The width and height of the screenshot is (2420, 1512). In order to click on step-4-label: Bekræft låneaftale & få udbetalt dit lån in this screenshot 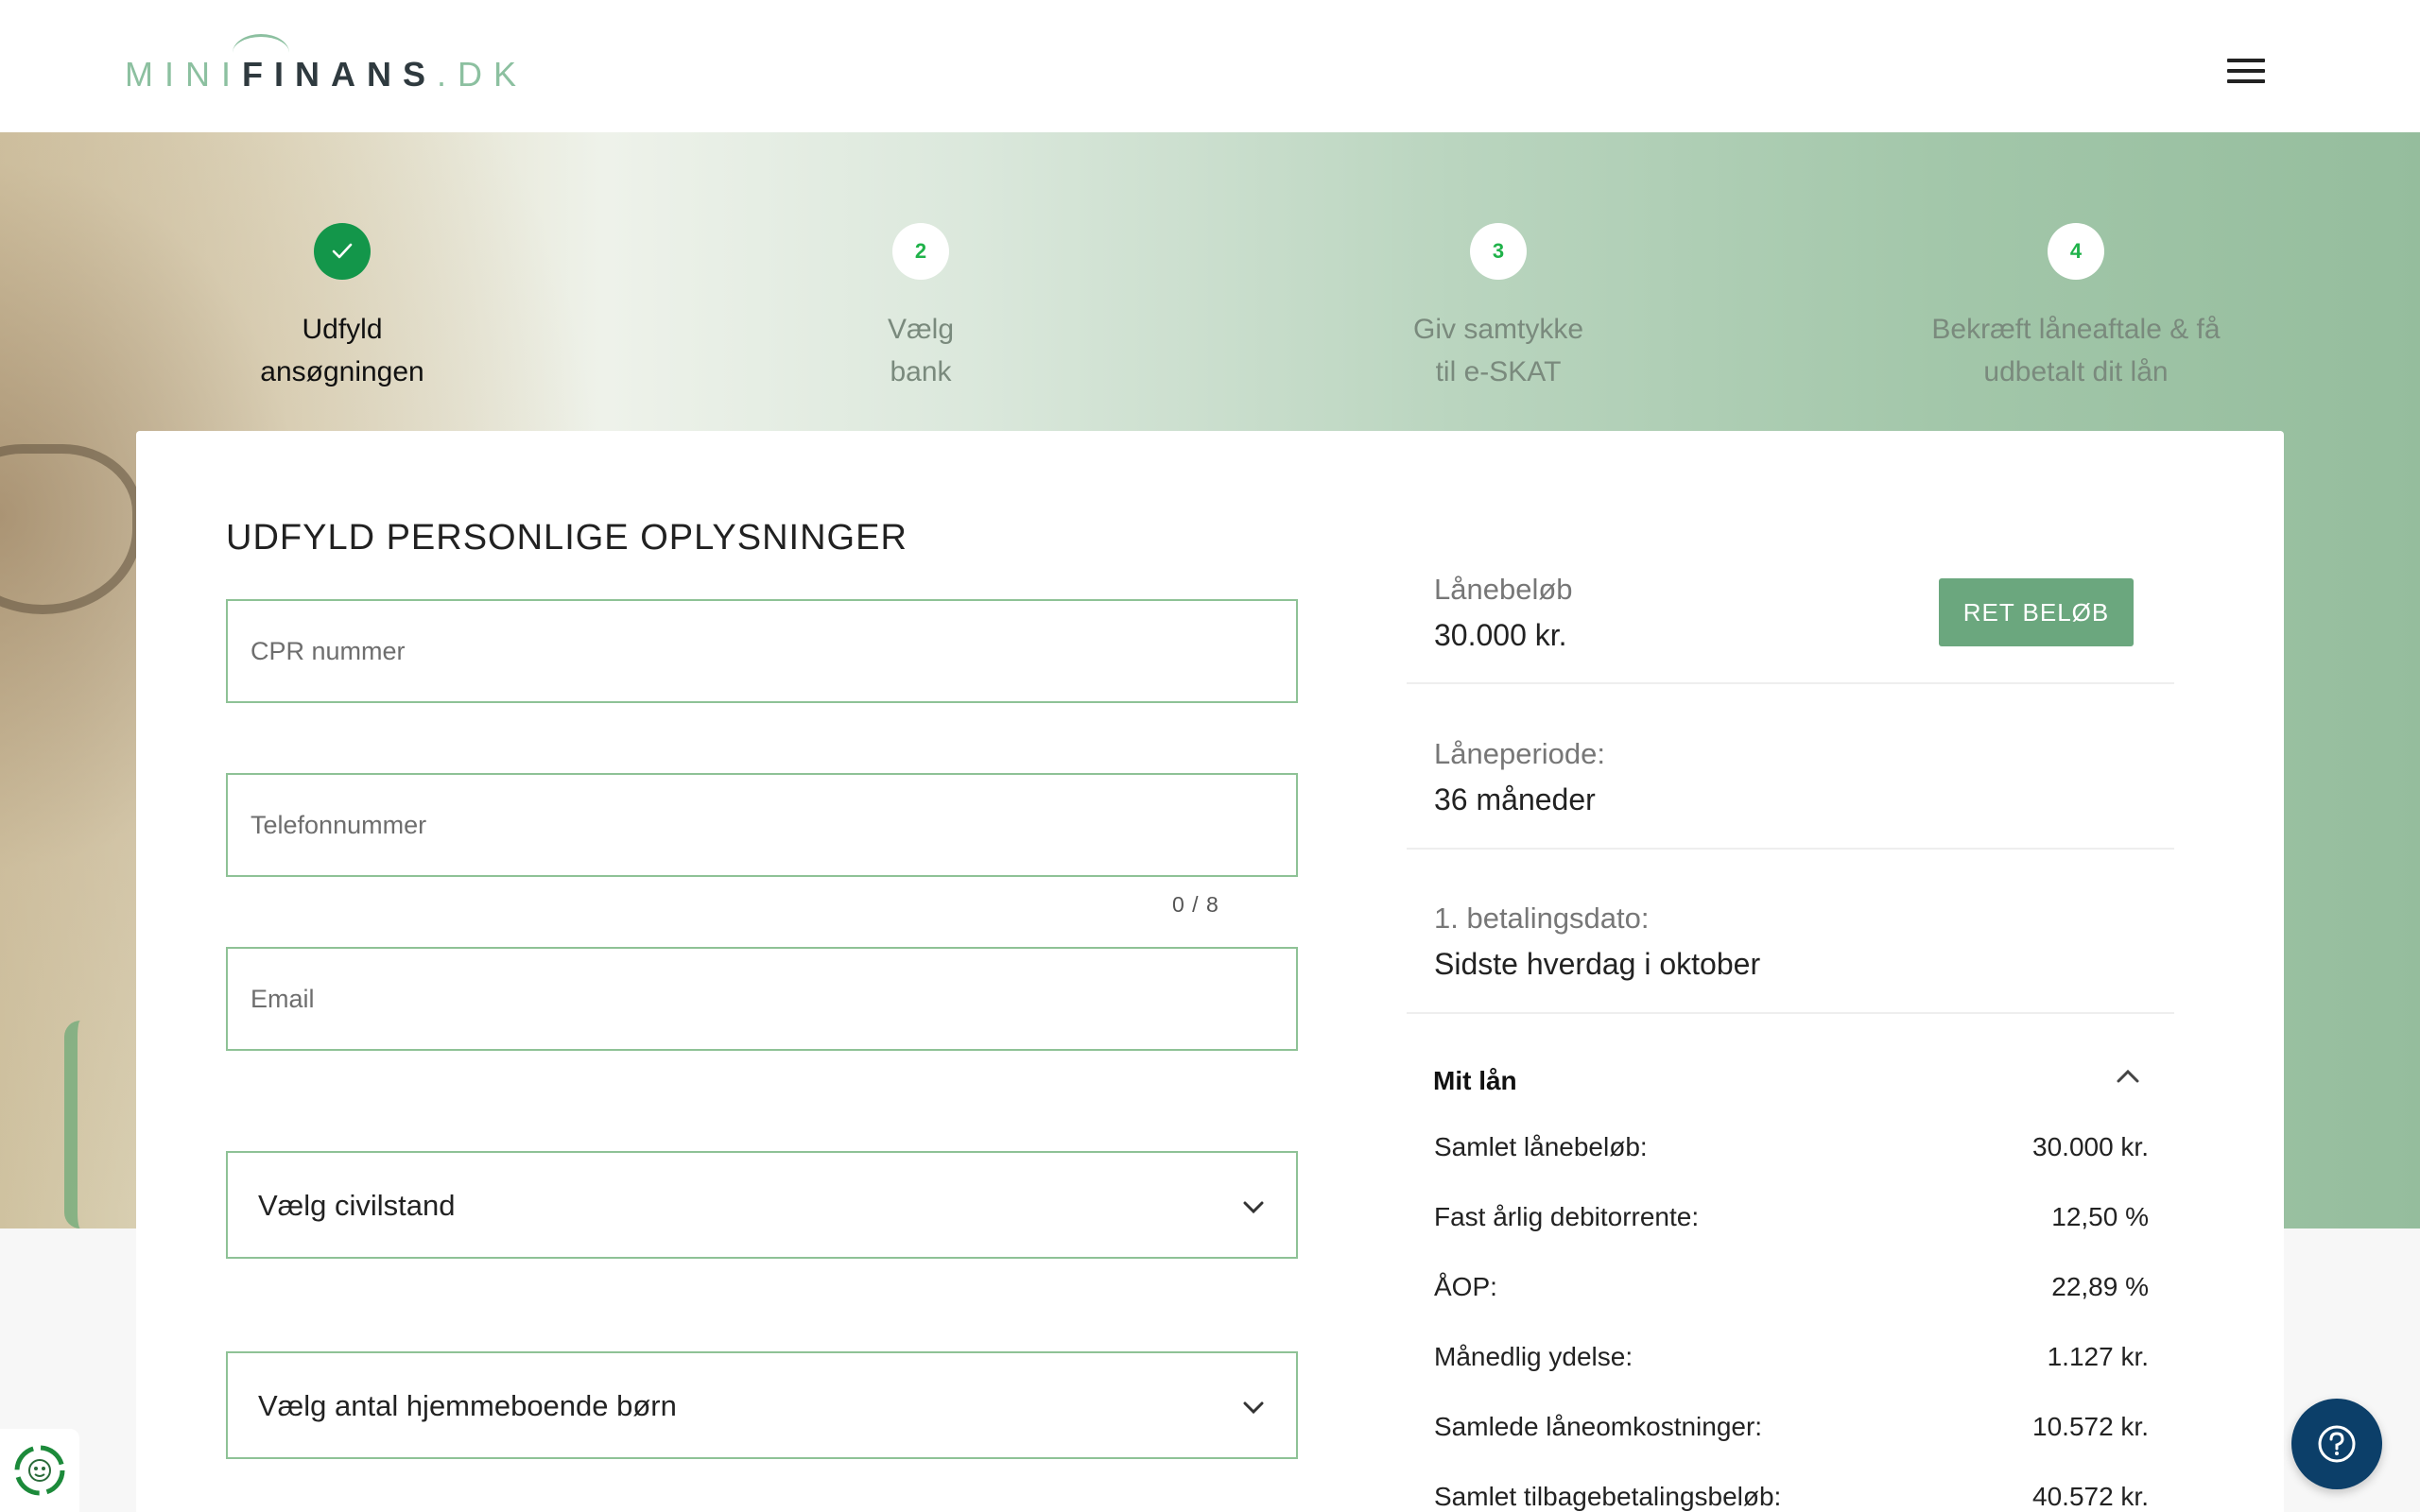, I will do `click(2075, 350)`.